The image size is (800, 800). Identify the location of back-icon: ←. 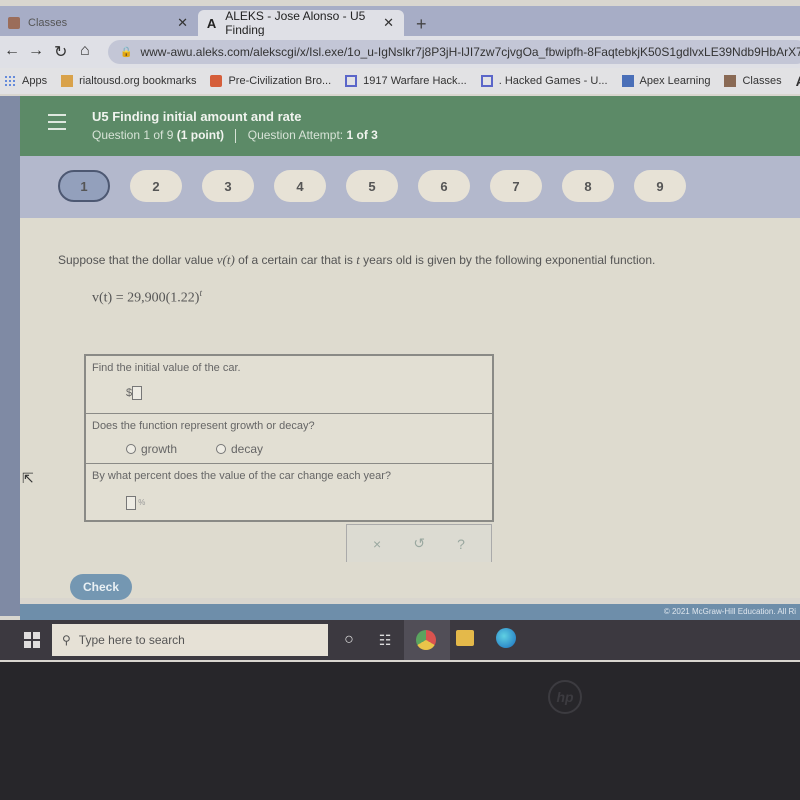
(12, 51).